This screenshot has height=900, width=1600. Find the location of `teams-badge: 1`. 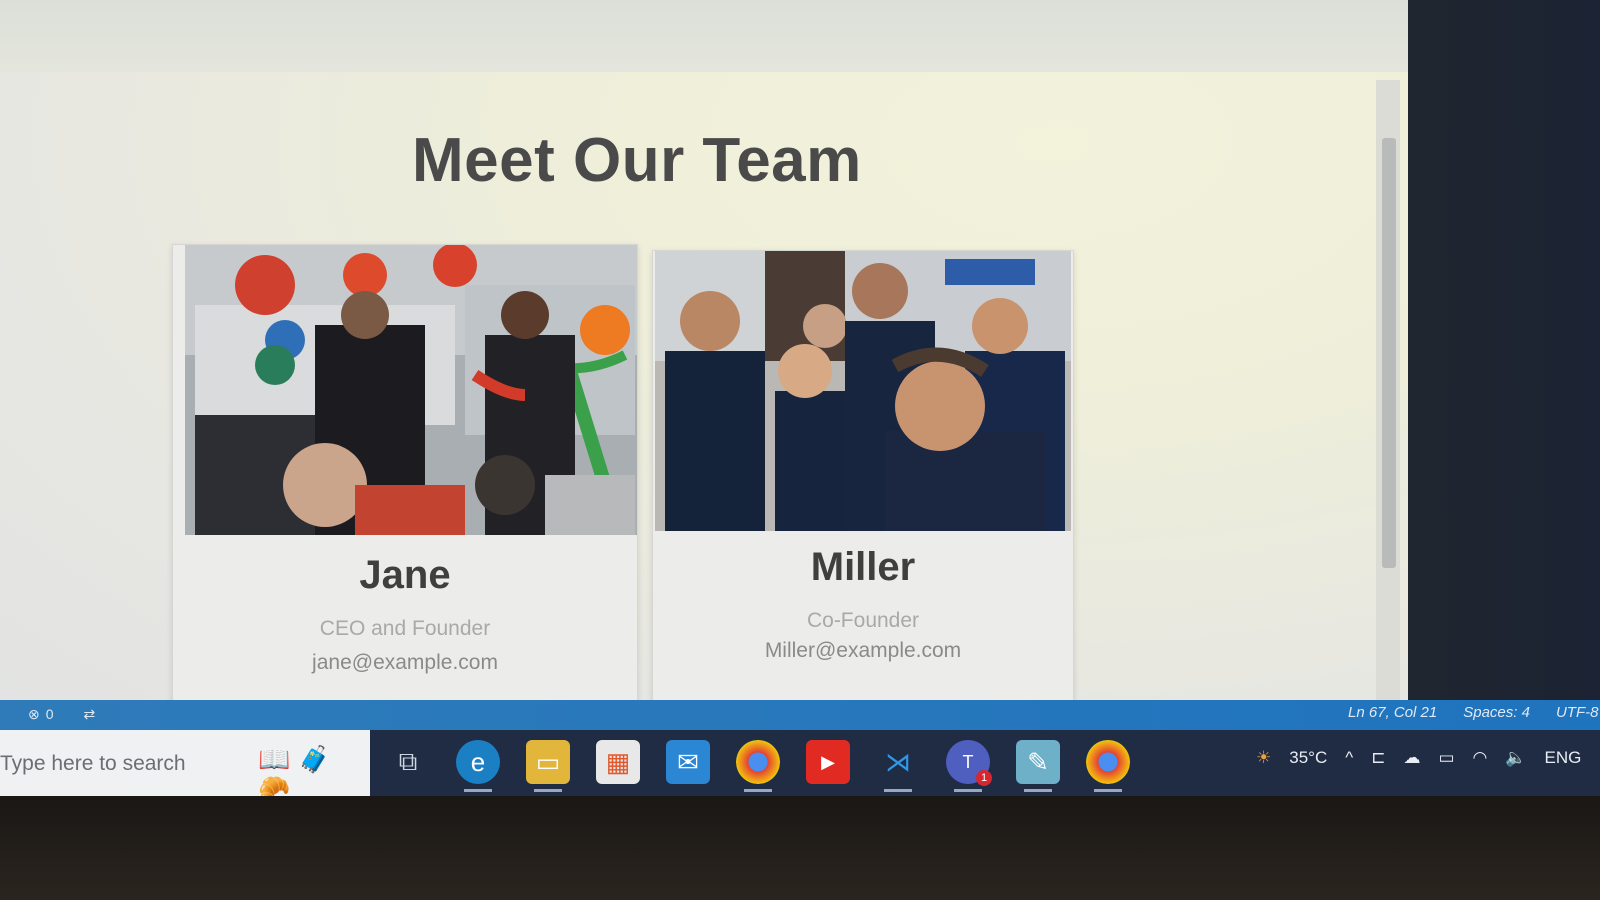

teams-badge: 1 is located at coordinates (984, 778).